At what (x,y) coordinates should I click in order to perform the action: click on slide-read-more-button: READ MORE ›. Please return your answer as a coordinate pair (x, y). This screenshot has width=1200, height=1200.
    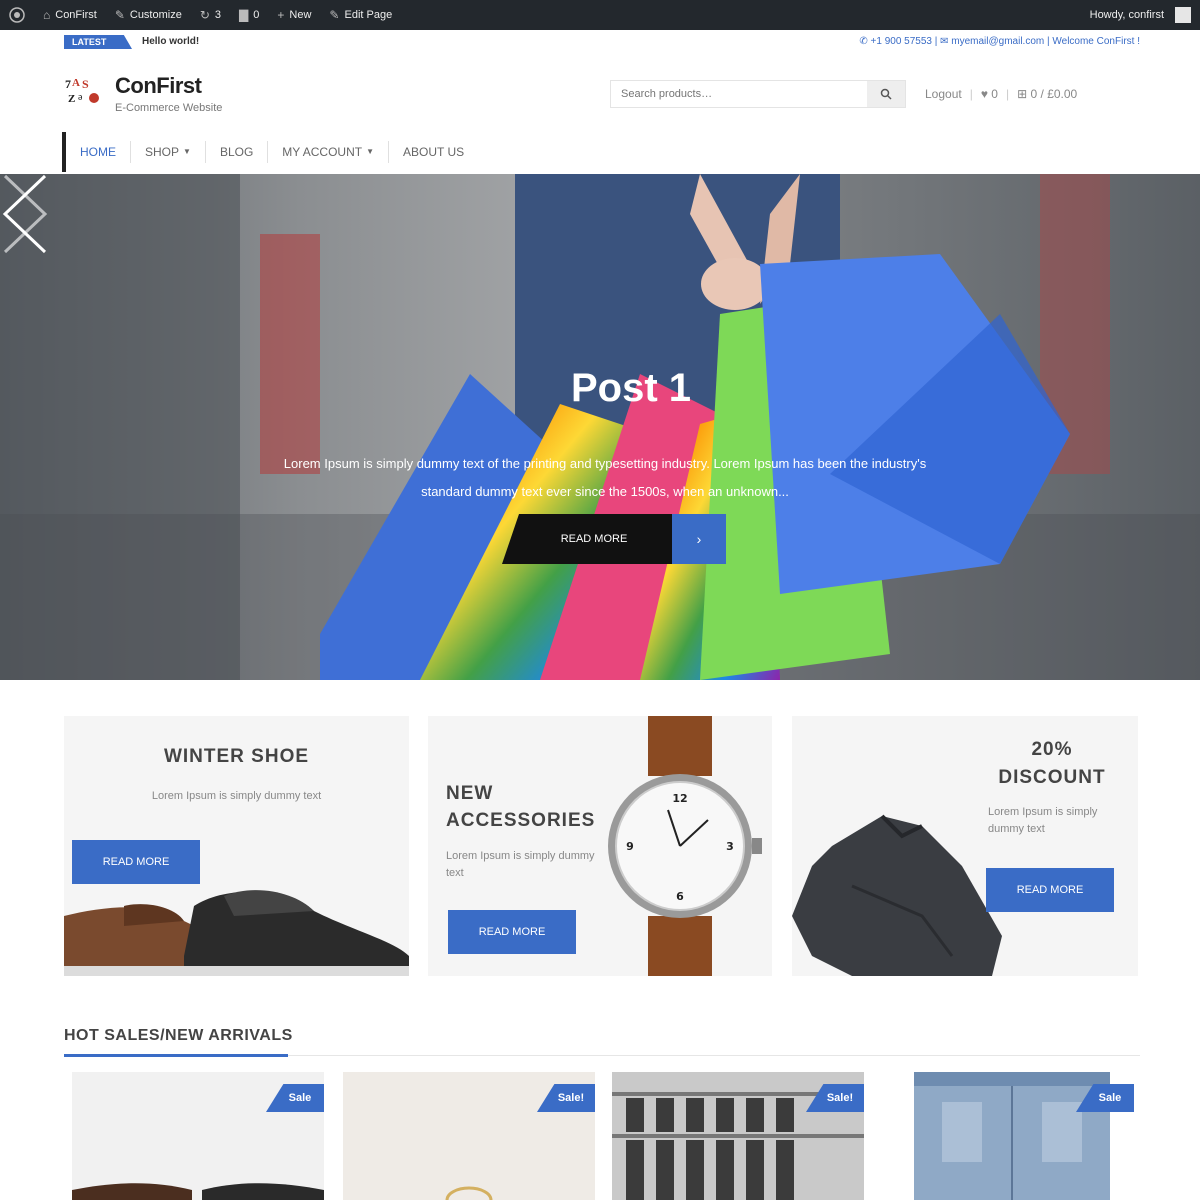
    Looking at the image, I should click on (614, 539).